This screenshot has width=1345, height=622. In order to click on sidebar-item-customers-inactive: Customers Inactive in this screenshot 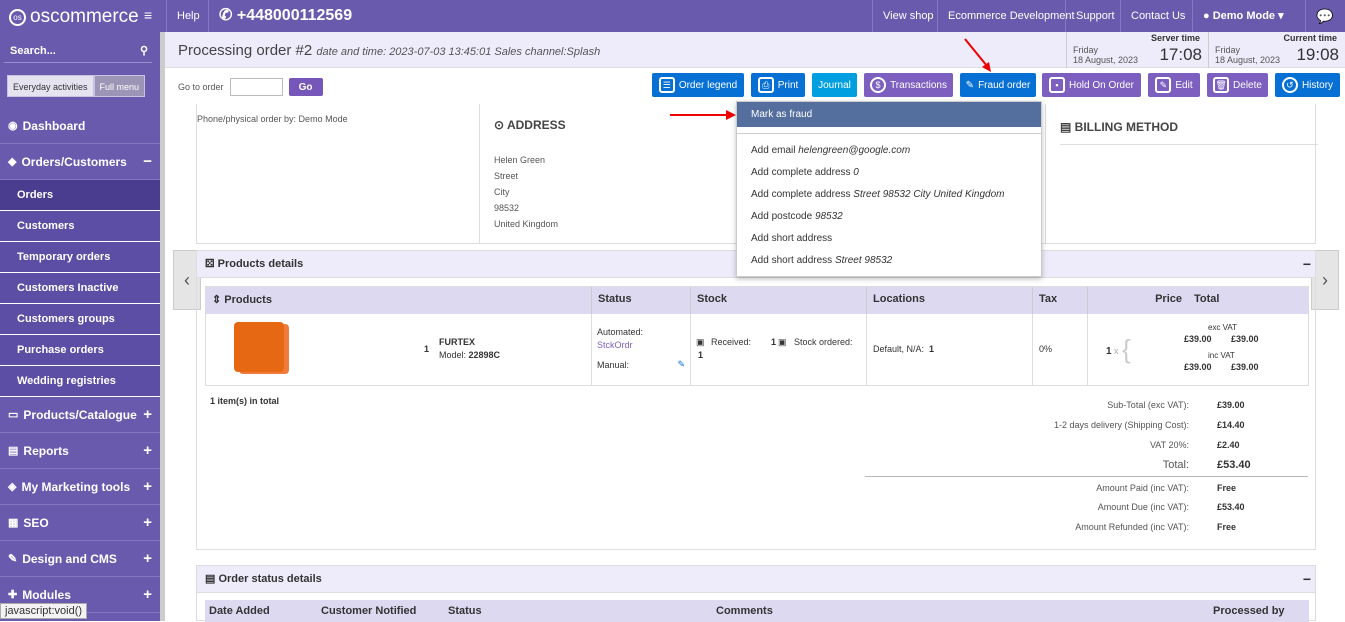, I will do `click(80, 288)`.